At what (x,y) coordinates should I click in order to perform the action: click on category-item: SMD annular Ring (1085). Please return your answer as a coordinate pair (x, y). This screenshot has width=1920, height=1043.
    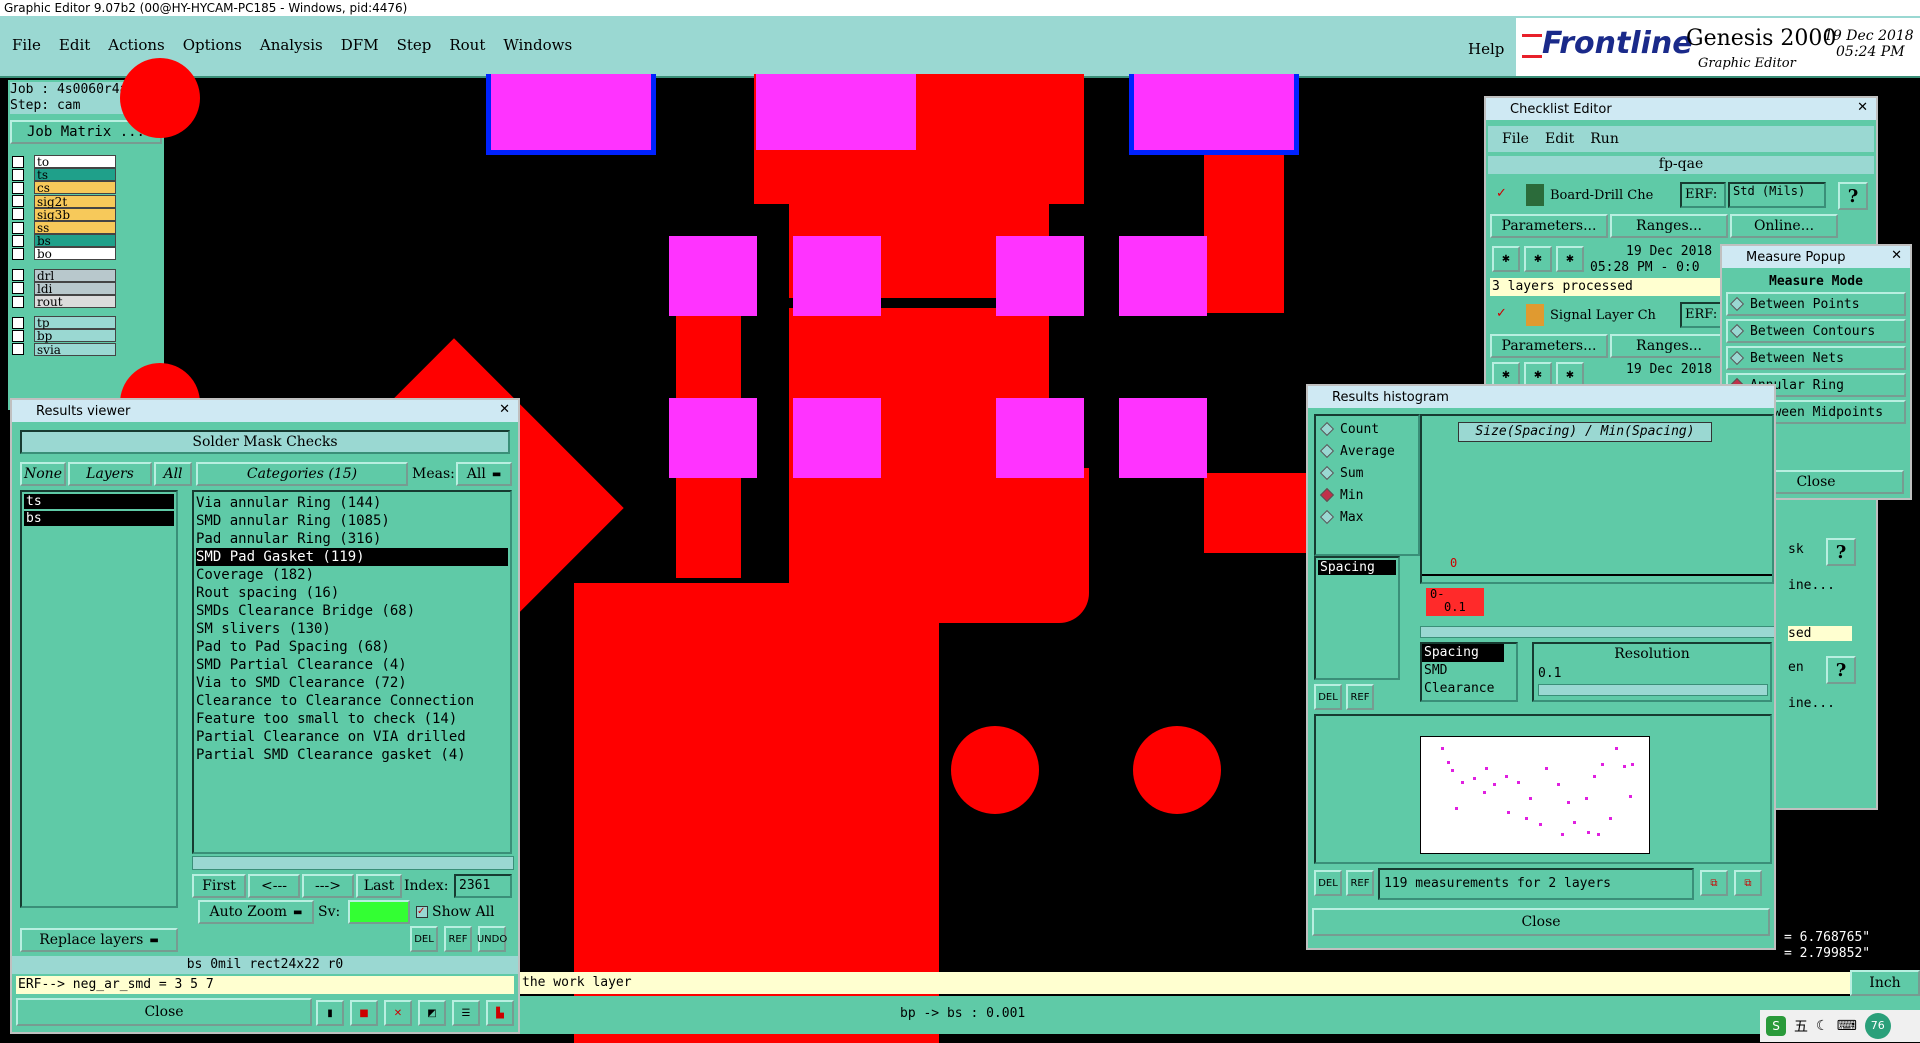
    Looking at the image, I should click on (352, 521).